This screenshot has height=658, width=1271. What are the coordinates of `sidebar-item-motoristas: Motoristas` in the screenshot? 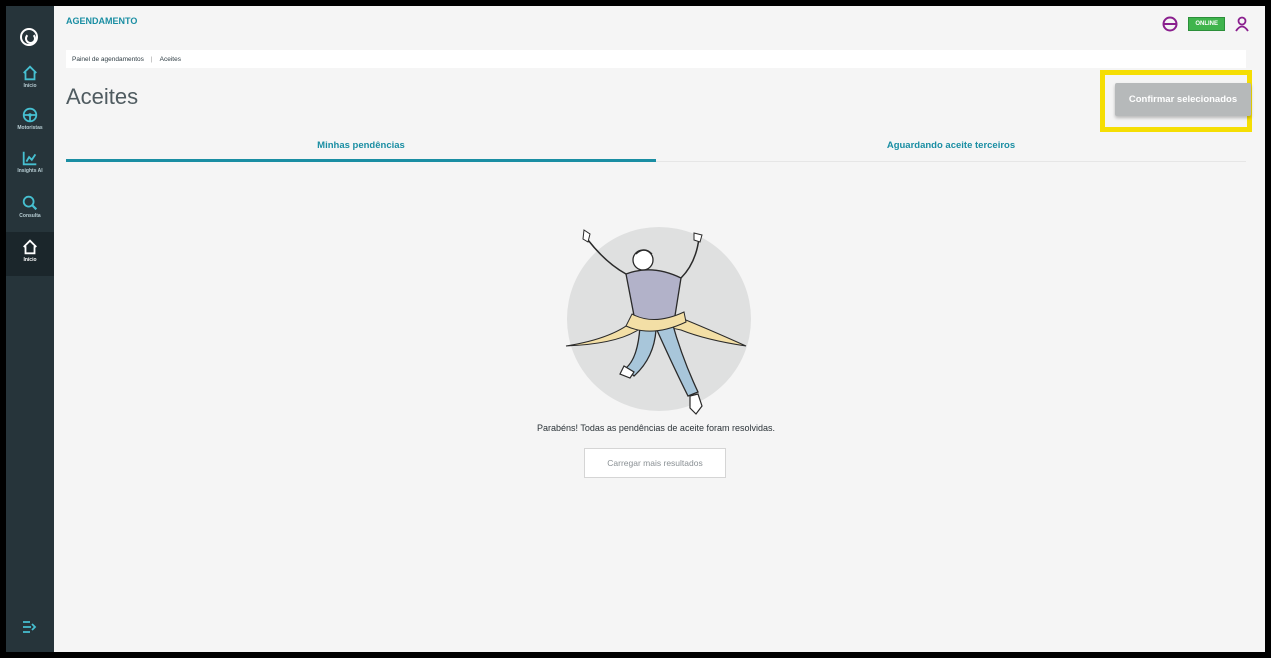 It's located at (30, 126).